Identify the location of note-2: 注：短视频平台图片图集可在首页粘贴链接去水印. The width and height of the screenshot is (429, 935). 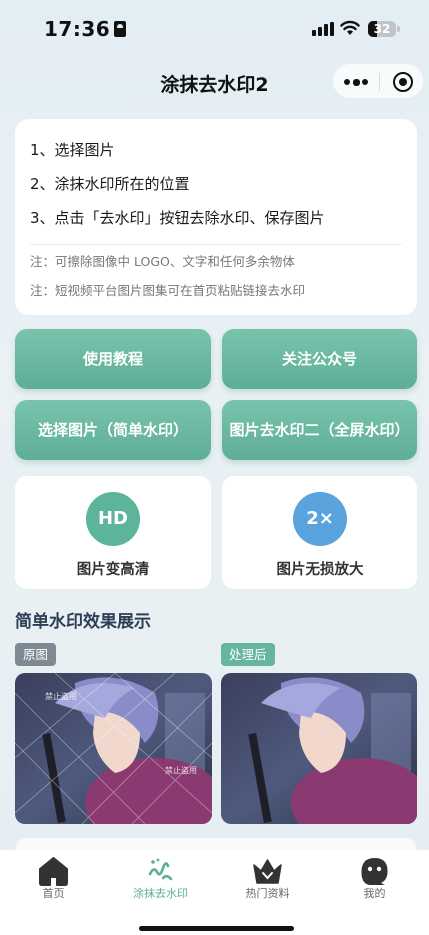
(168, 290).